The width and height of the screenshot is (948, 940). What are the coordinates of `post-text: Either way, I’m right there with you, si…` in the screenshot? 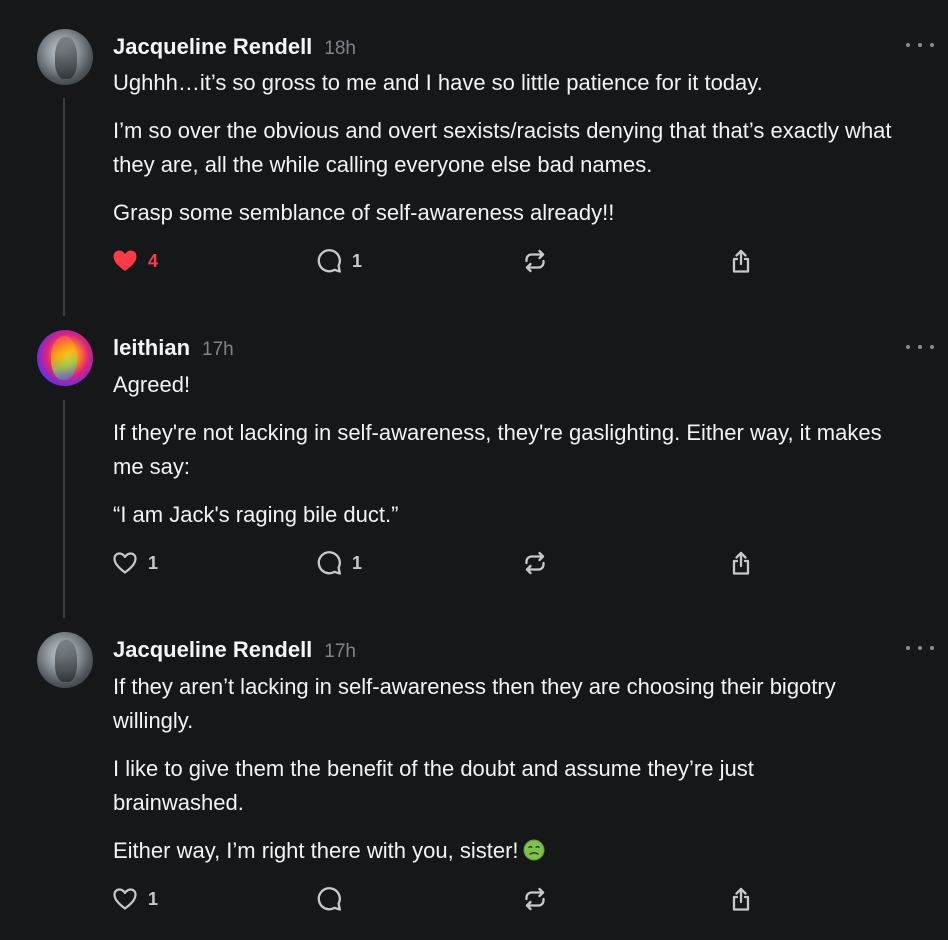 It's located at (316, 850).